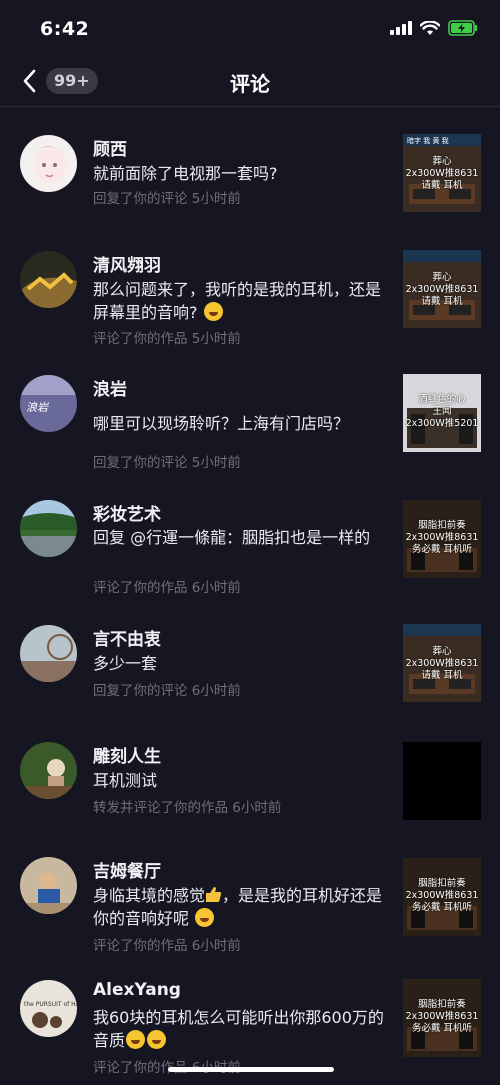 The height and width of the screenshot is (1085, 500). What do you see at coordinates (187, 808) in the screenshot?
I see `activity-meta: 转发并评论了你的作品 6小时前` at bounding box center [187, 808].